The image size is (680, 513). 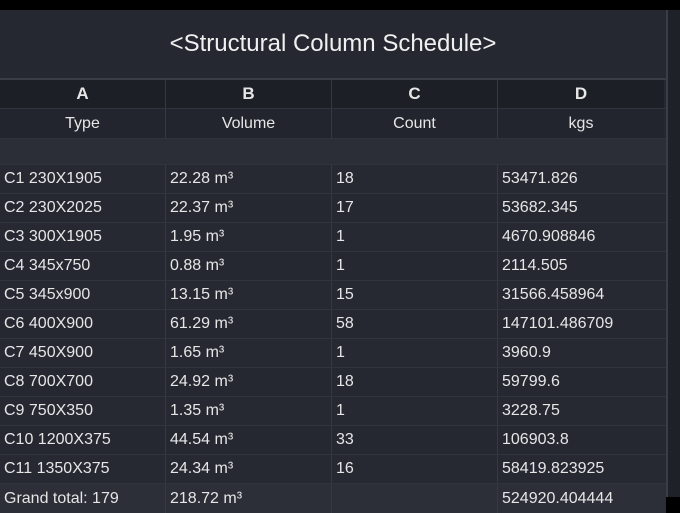 What do you see at coordinates (249, 237) in the screenshot?
I see `cell-volume: 1.95 m³` at bounding box center [249, 237].